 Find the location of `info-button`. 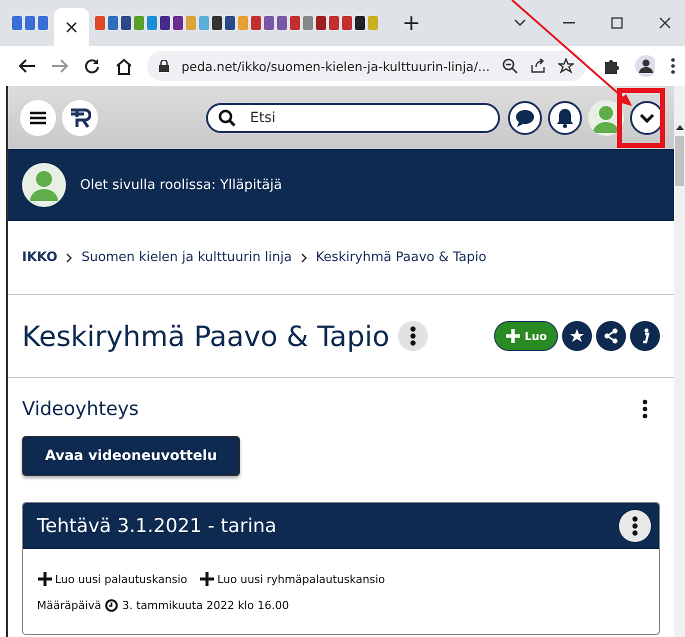

info-button is located at coordinates (645, 336).